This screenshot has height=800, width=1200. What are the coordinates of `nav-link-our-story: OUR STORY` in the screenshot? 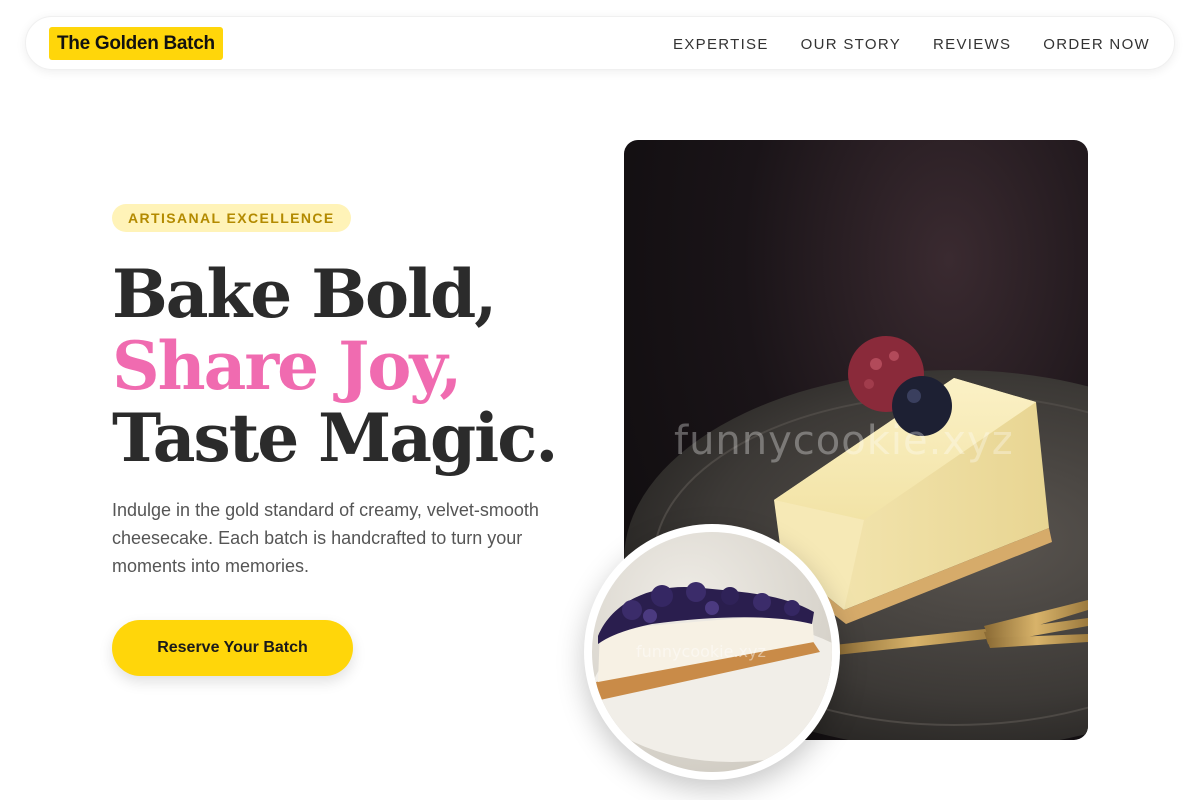 It's located at (851, 44).